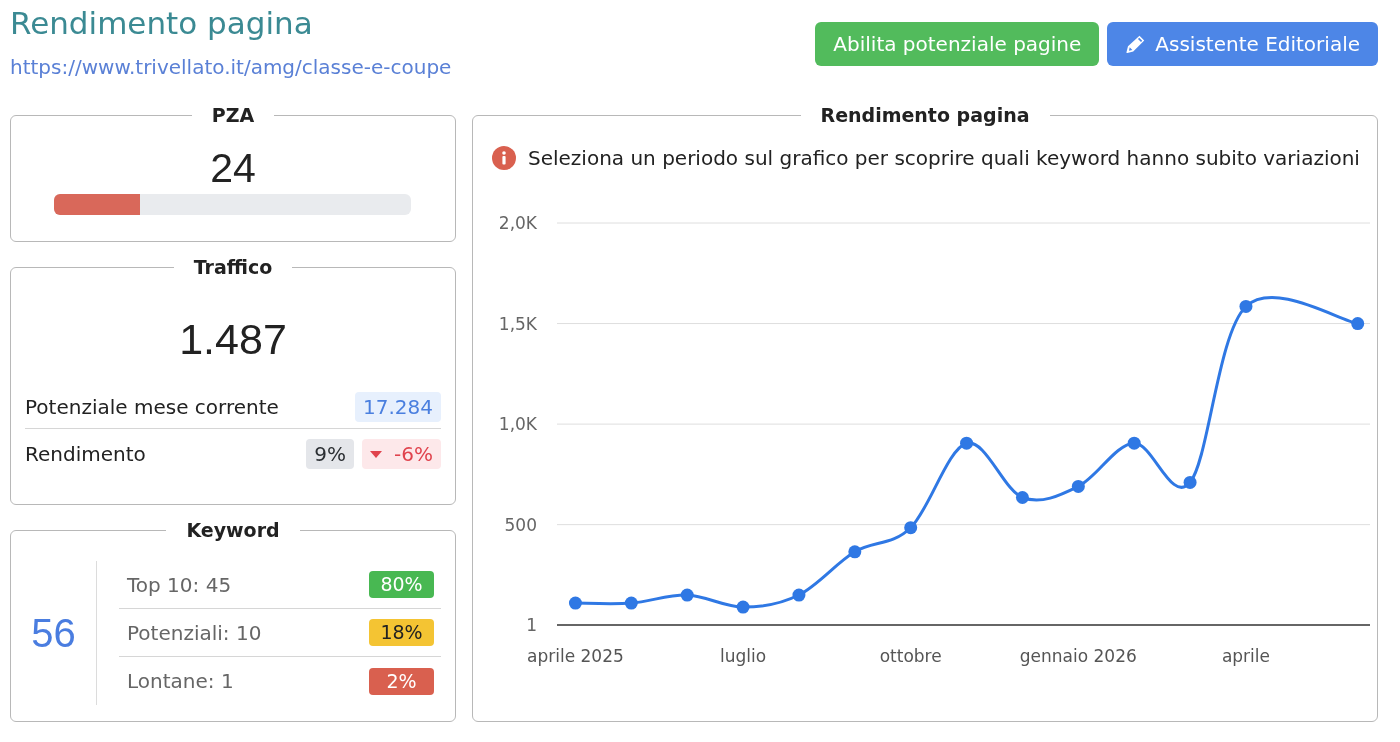 The width and height of the screenshot is (1400, 742). Describe the element at coordinates (233, 339) in the screenshot. I see `traffic-value: 1.487` at that location.